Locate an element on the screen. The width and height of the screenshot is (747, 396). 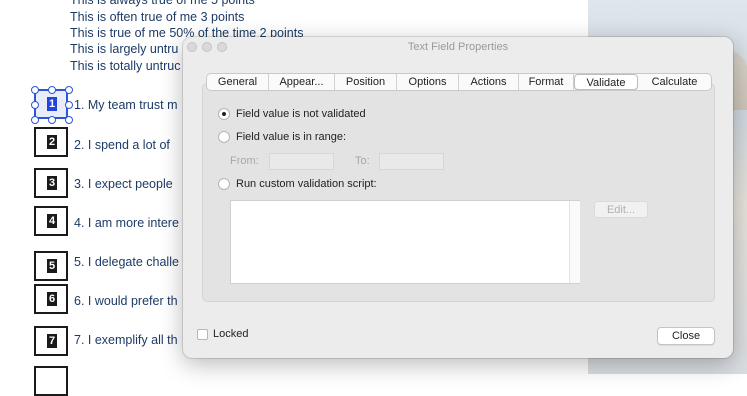
form-field-7: 7 is located at coordinates (51, 341).